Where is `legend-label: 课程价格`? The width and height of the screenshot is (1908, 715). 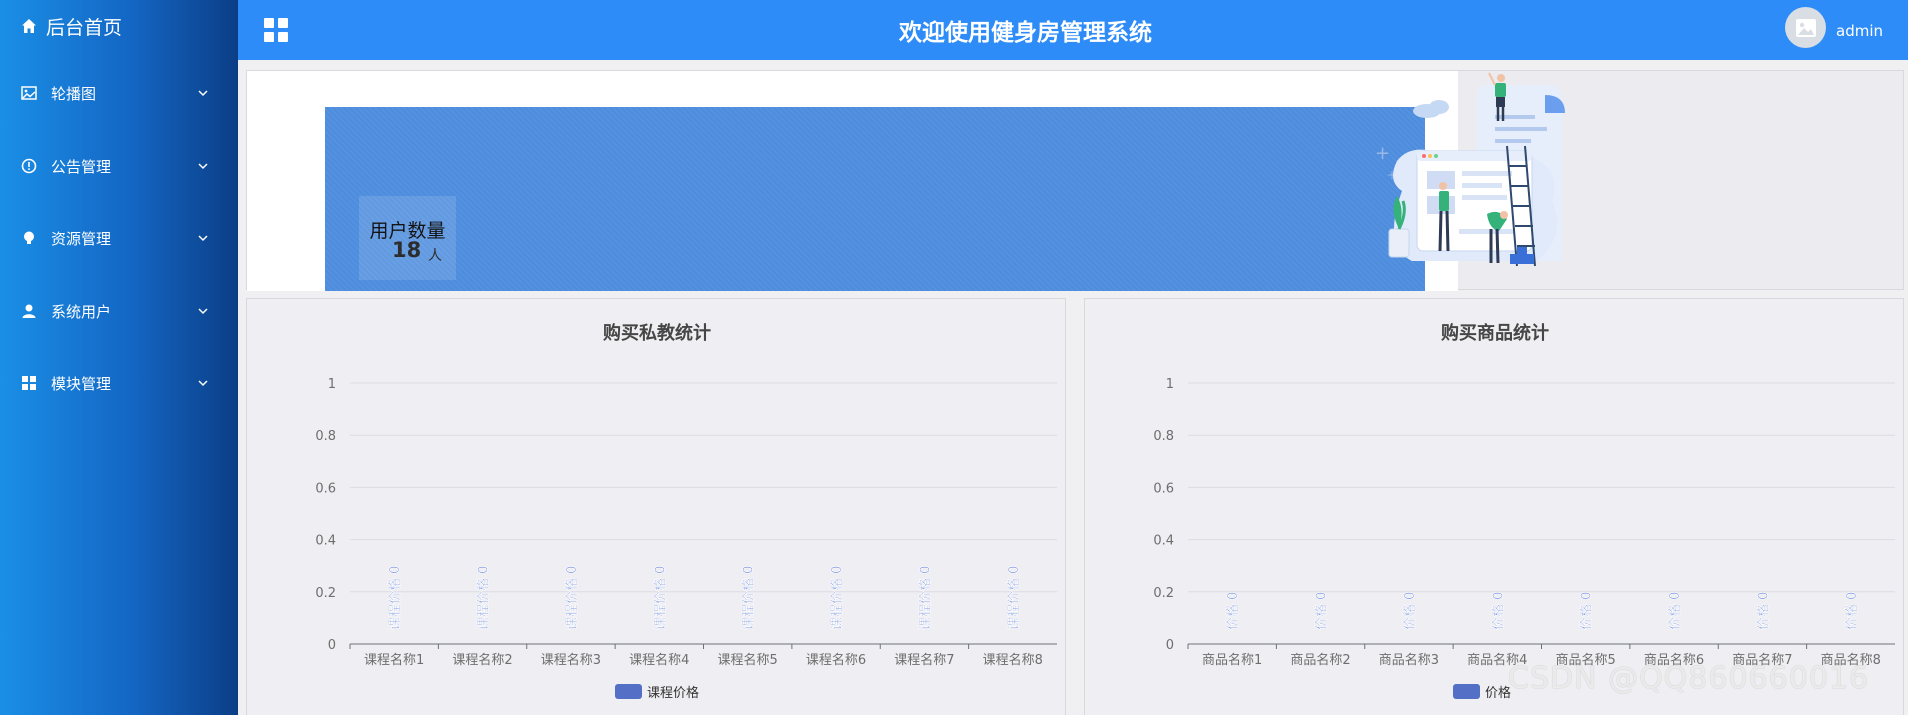 legend-label: 课程价格 is located at coordinates (673, 693).